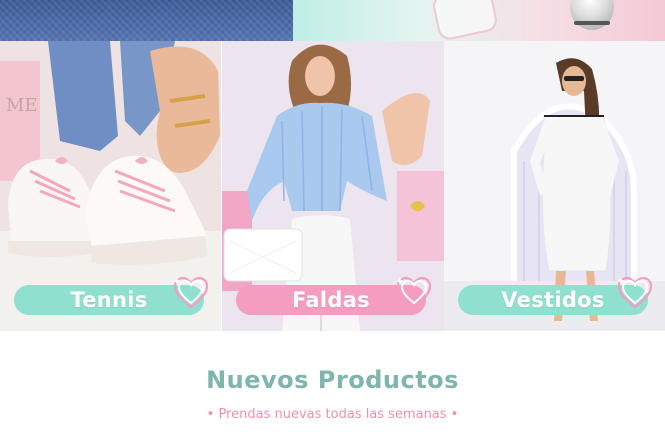 This screenshot has width=665, height=439. I want to click on section-title: Nuevos Productos, so click(332, 380).